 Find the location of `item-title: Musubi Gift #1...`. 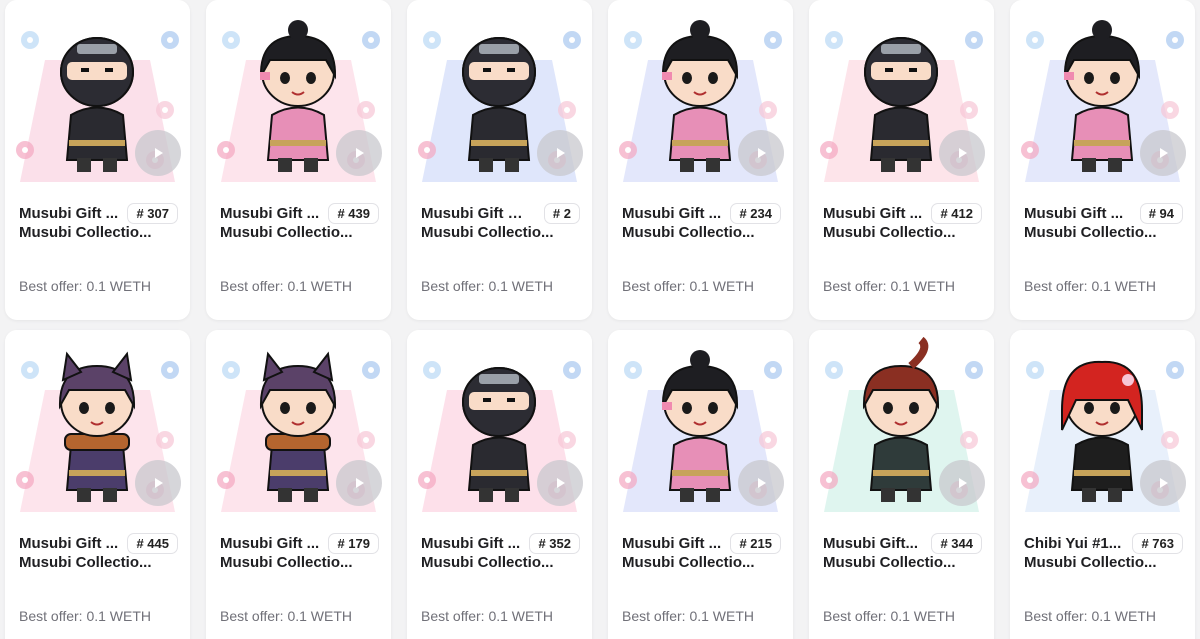

item-title: Musubi Gift #1... is located at coordinates (473, 213).